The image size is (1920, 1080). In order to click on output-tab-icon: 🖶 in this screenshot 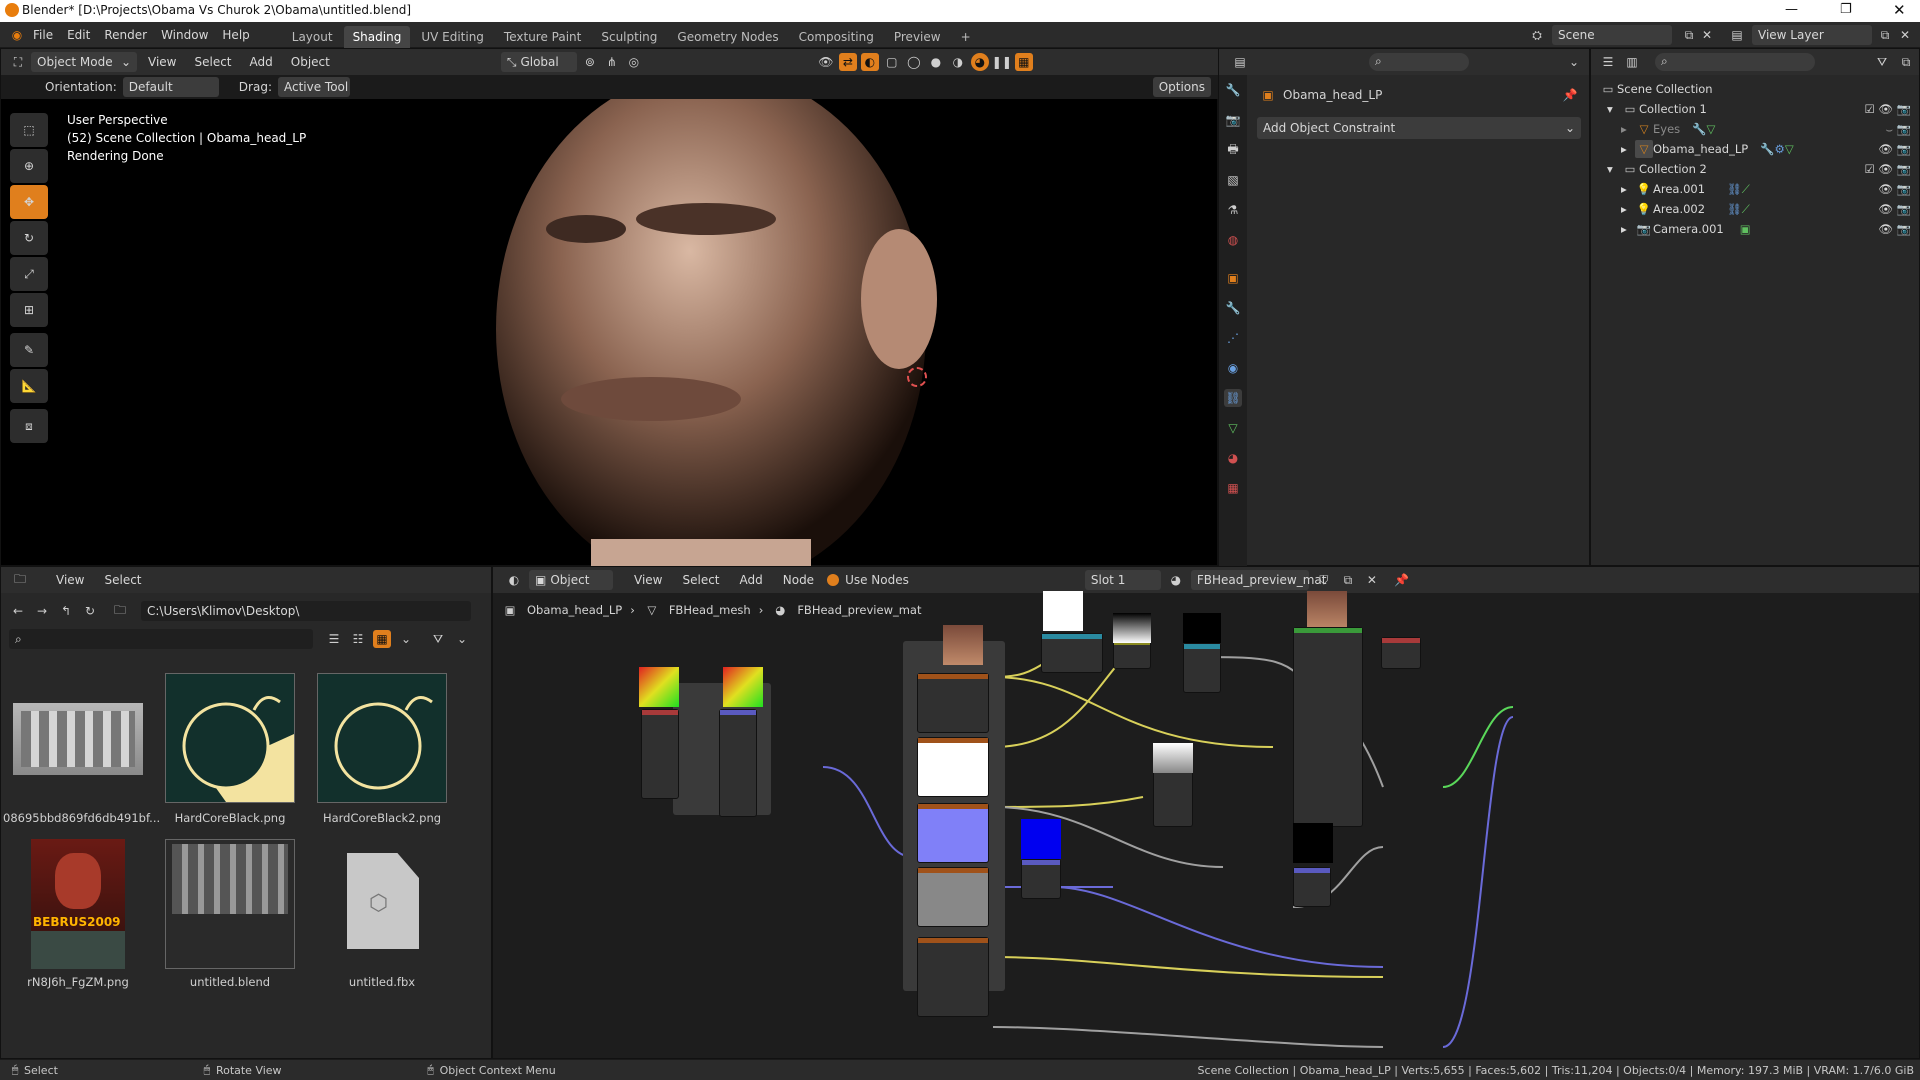, I will do `click(1233, 150)`.